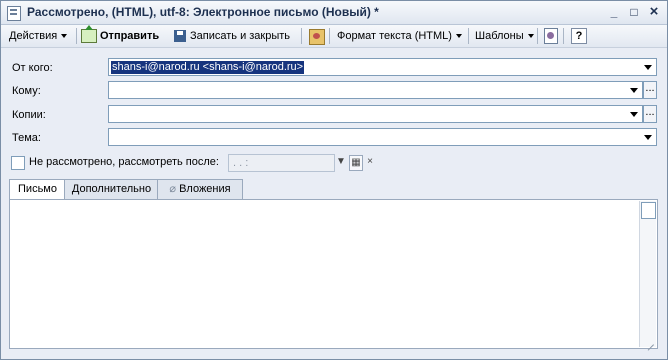 The height and width of the screenshot is (360, 668). What do you see at coordinates (647, 274) in the screenshot?
I see `vertical-scrollbar` at bounding box center [647, 274].